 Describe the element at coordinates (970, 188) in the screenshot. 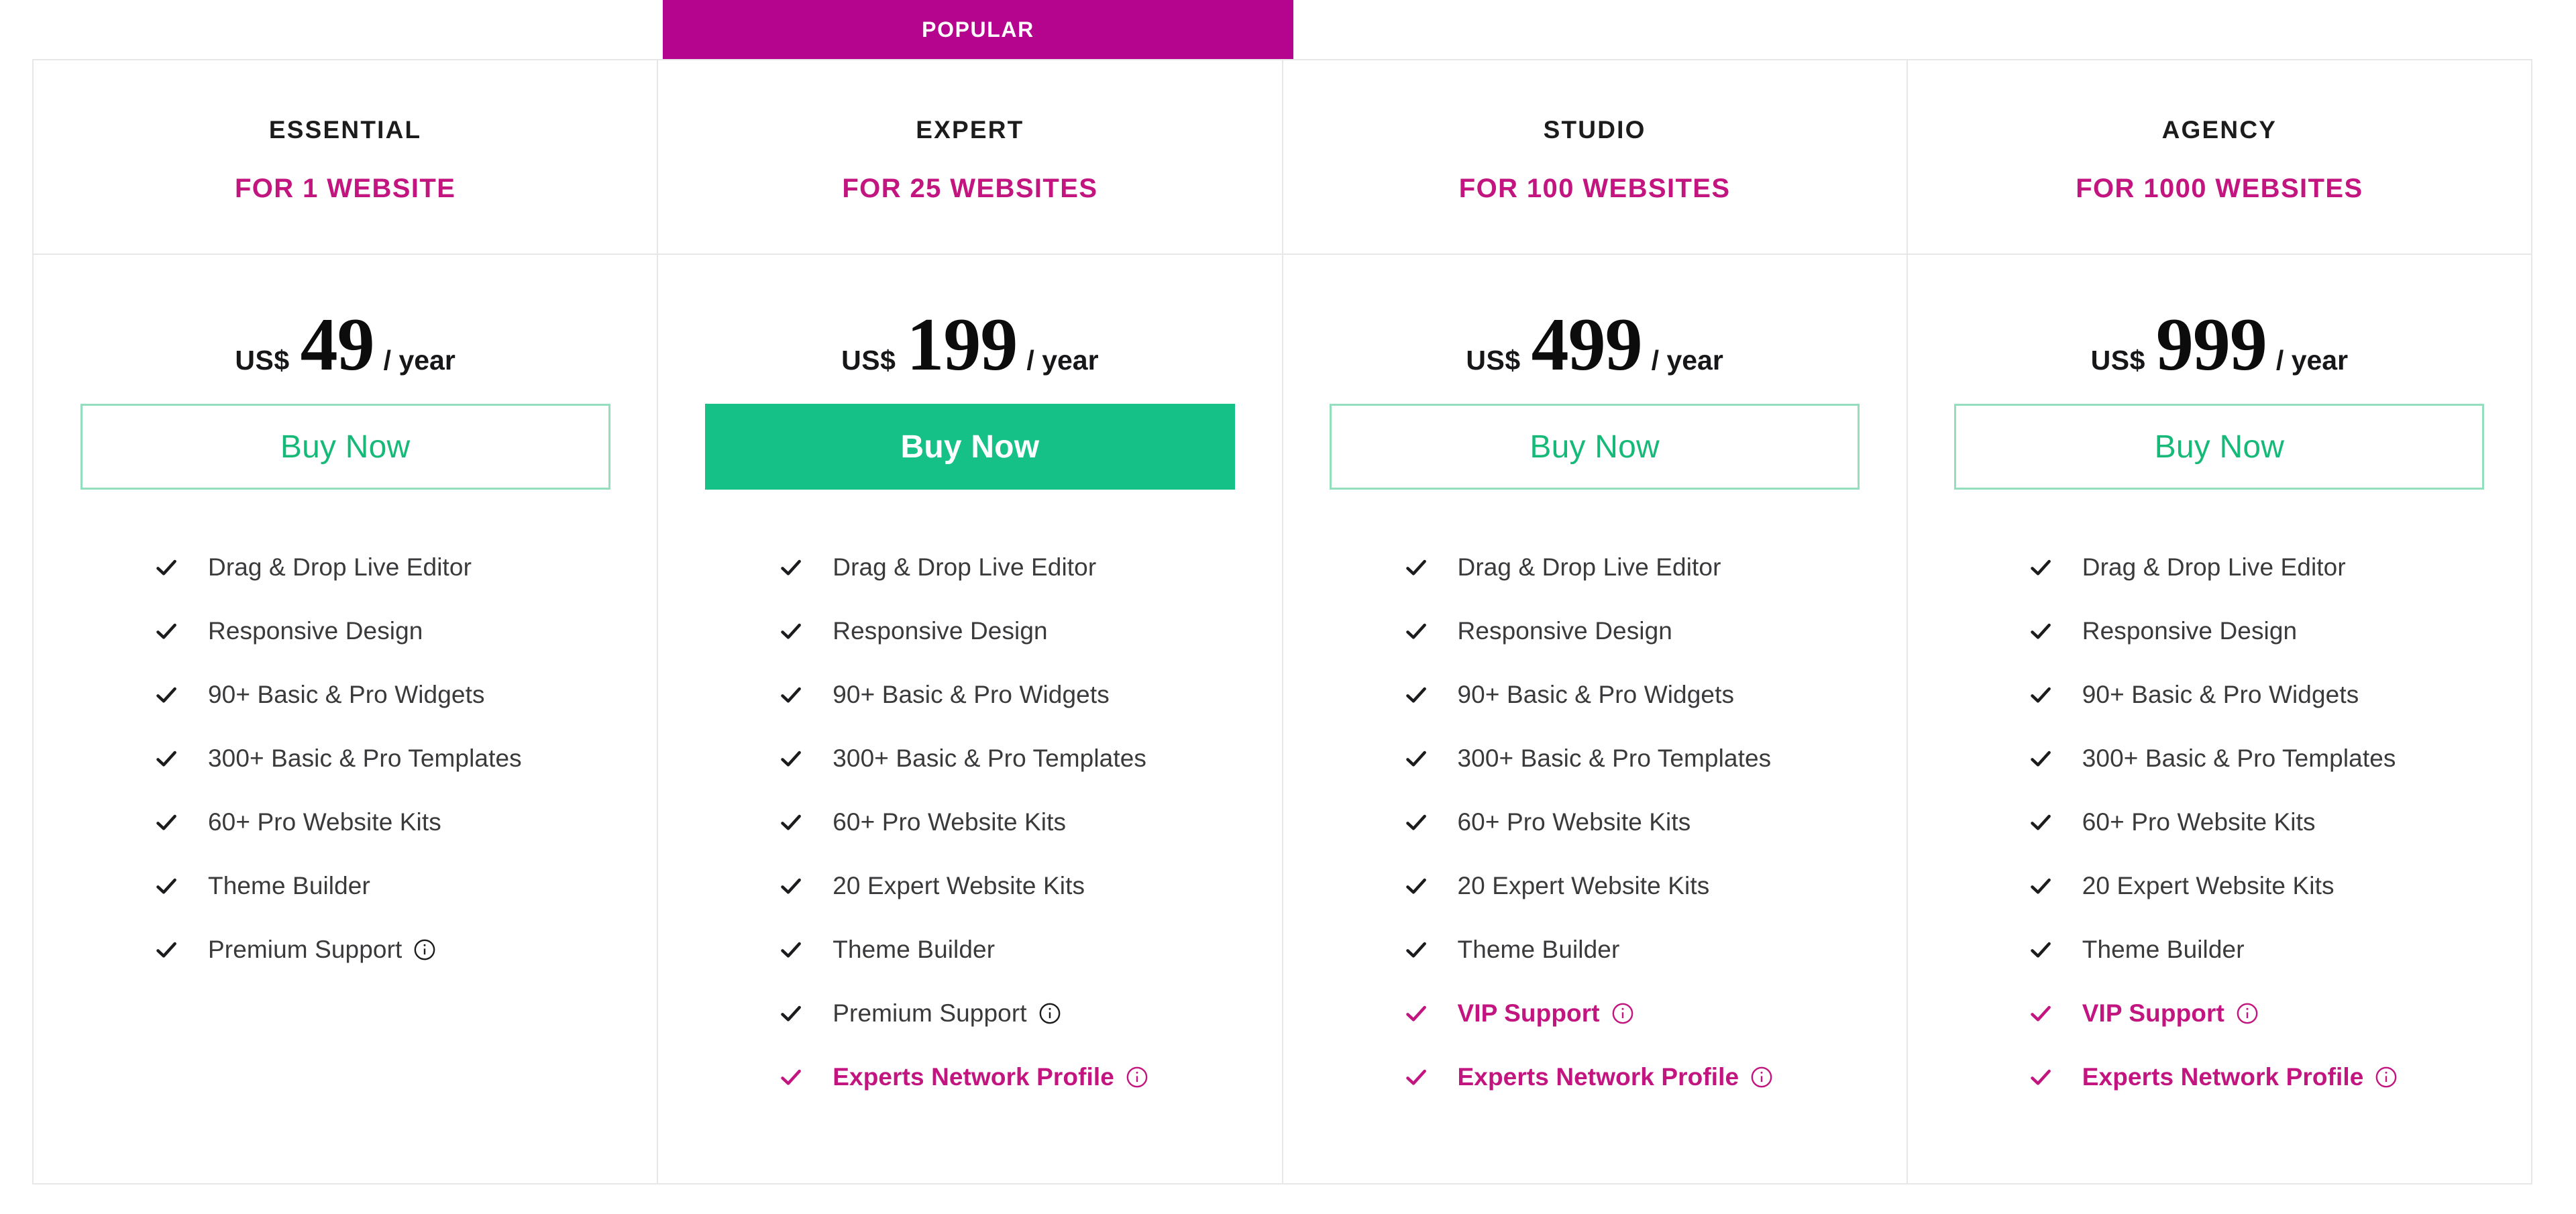

I see `plan-scope: FOR 25 WEBSITES` at that location.